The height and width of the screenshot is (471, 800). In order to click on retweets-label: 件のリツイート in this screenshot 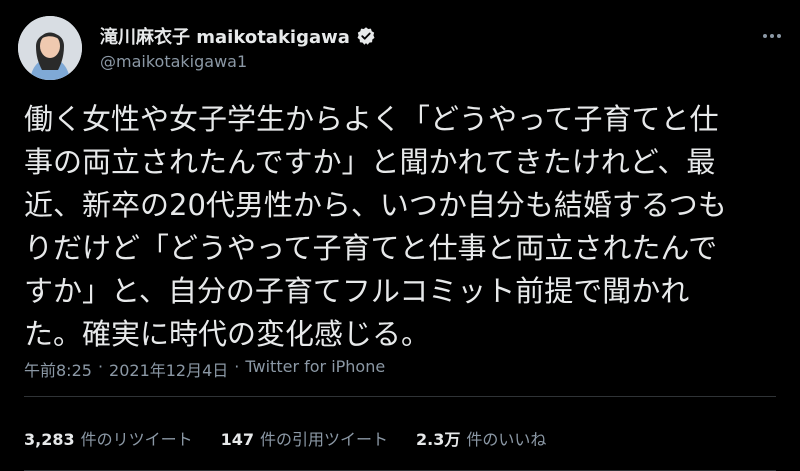, I will do `click(136, 439)`.